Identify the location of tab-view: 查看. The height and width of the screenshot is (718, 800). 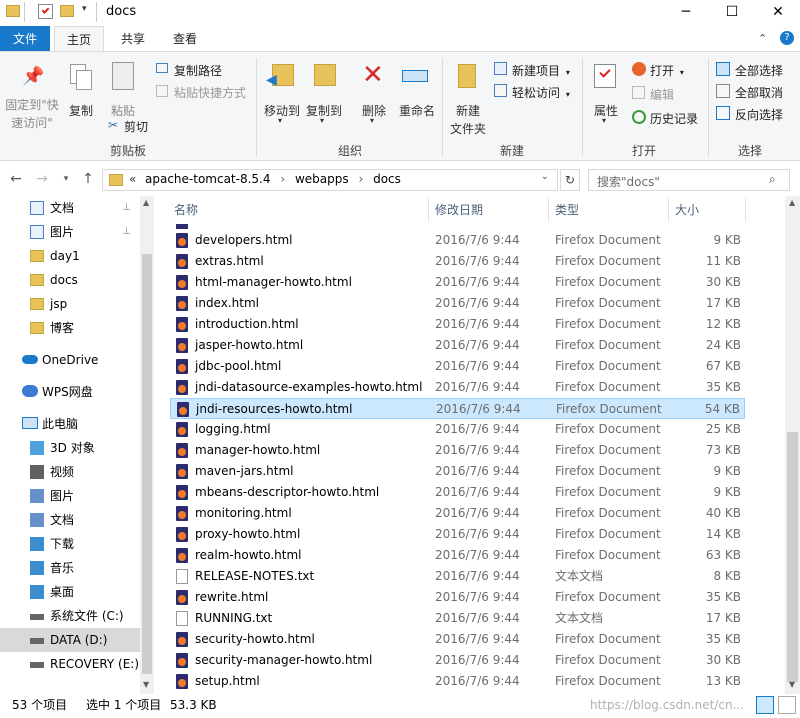
(185, 39).